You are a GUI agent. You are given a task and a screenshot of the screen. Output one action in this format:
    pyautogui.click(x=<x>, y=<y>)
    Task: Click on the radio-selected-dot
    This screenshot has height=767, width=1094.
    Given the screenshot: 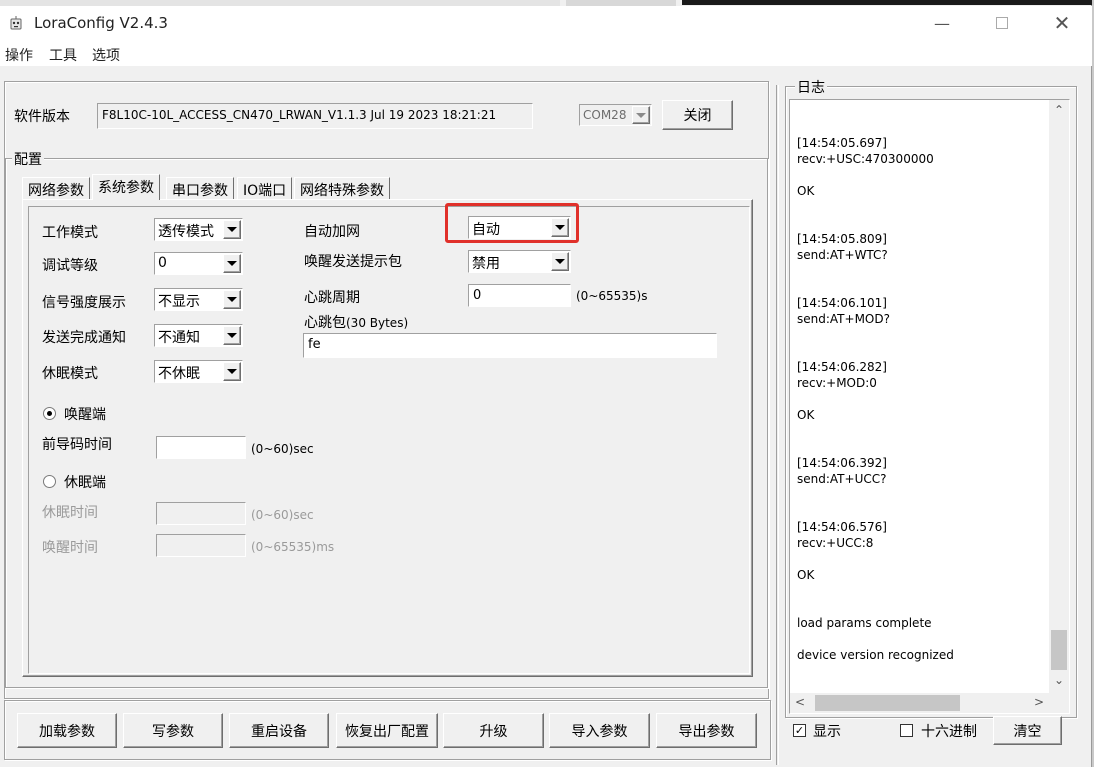 What is the action you would take?
    pyautogui.click(x=49, y=413)
    